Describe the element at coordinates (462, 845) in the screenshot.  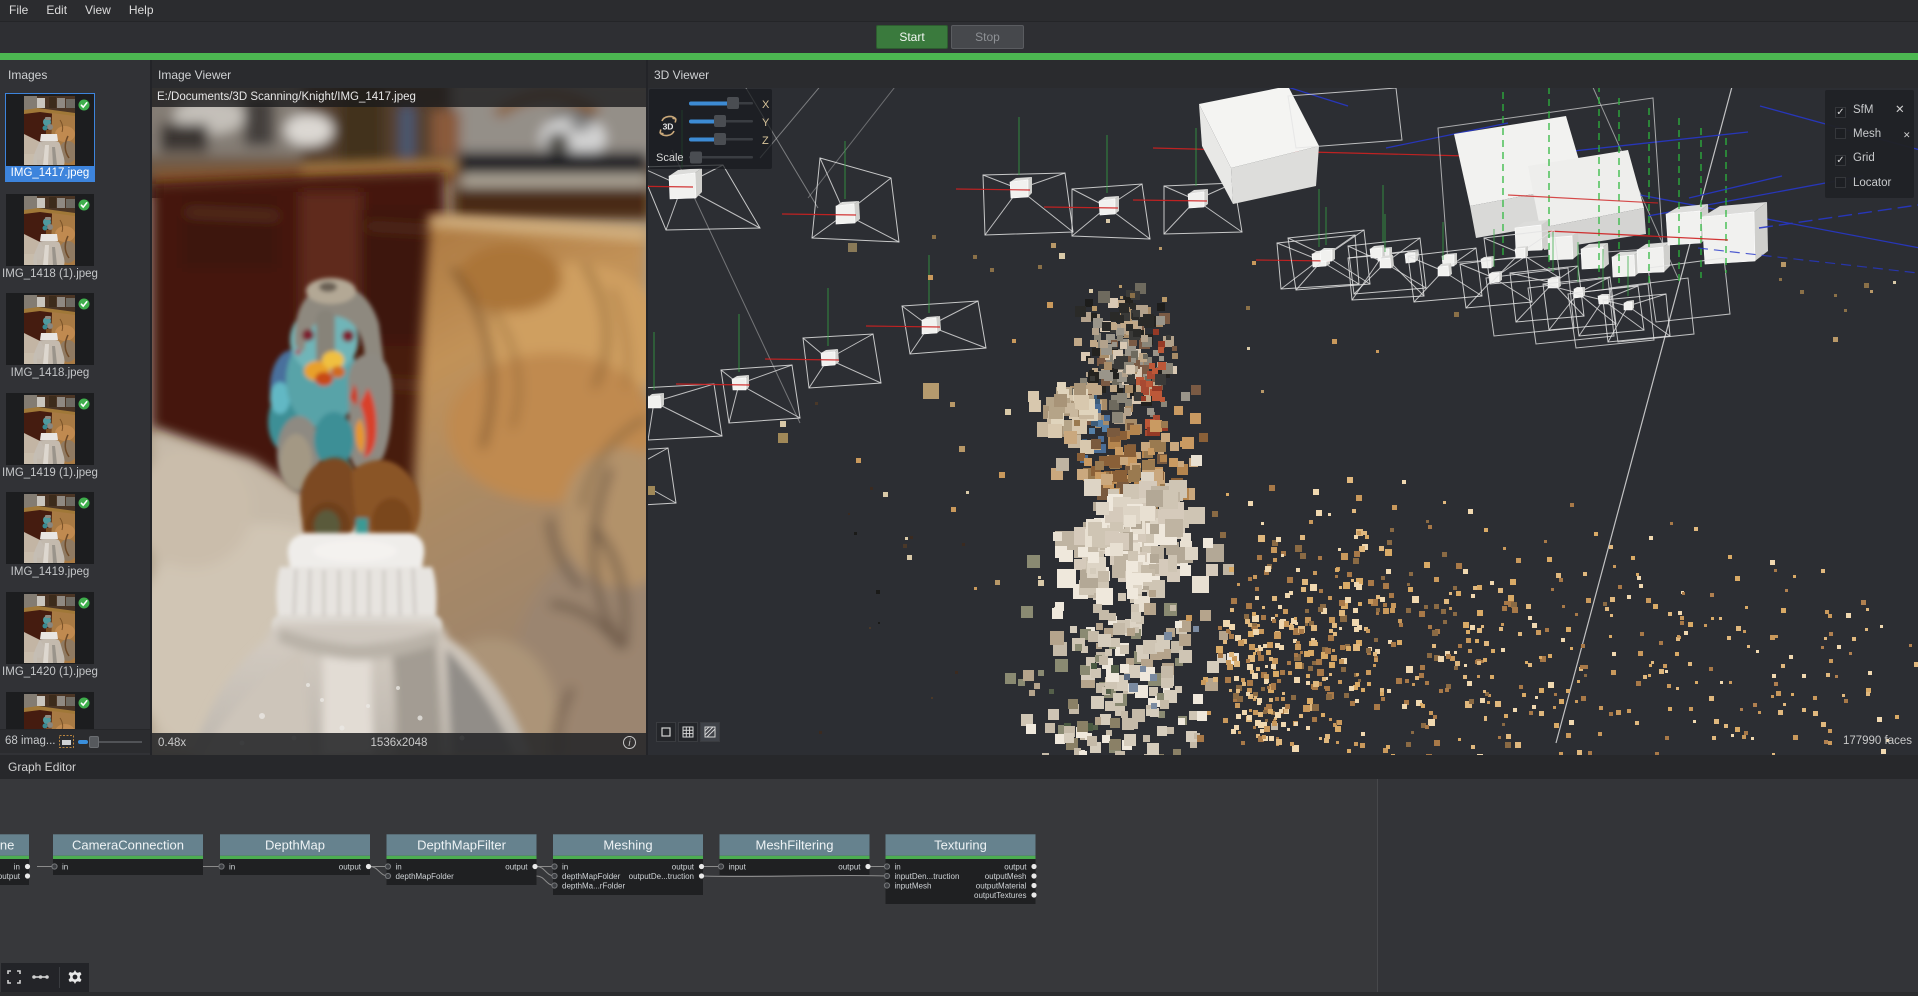
I see `svg-text: DepthMapFilter` at that location.